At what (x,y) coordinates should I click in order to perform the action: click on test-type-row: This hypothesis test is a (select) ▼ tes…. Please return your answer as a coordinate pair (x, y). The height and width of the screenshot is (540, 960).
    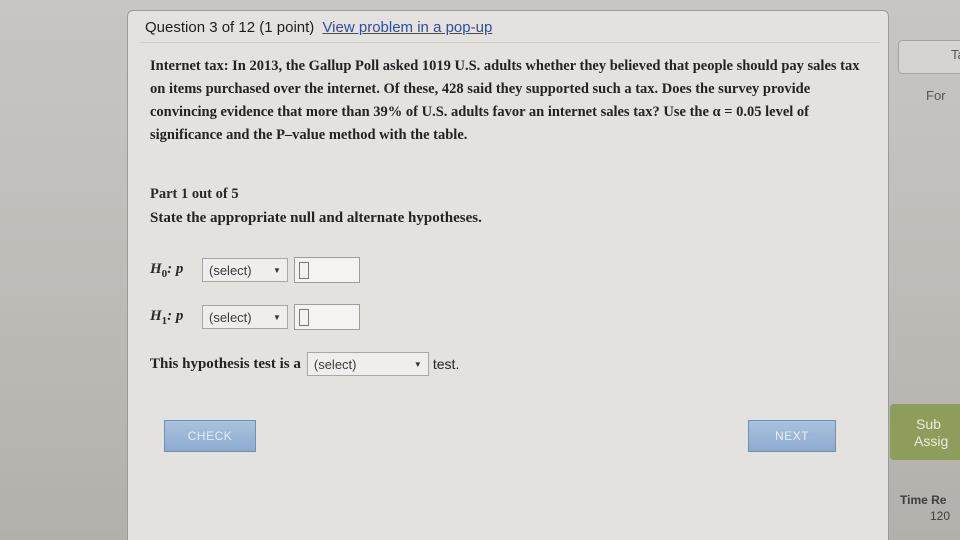
    Looking at the image, I should click on (304, 364).